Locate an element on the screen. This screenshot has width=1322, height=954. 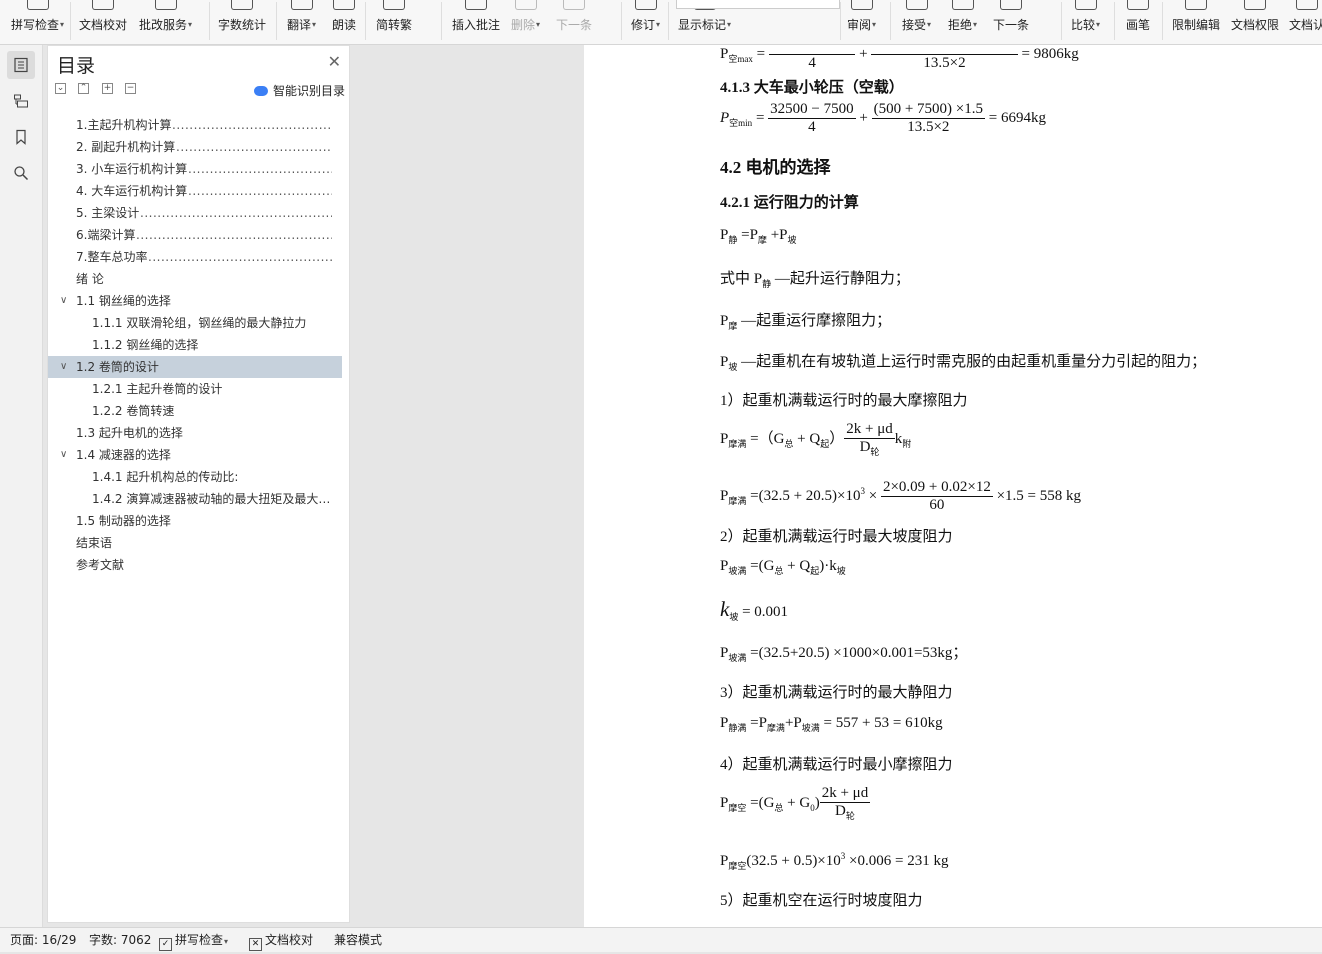
markup-display-combo is located at coordinates (758, 4).